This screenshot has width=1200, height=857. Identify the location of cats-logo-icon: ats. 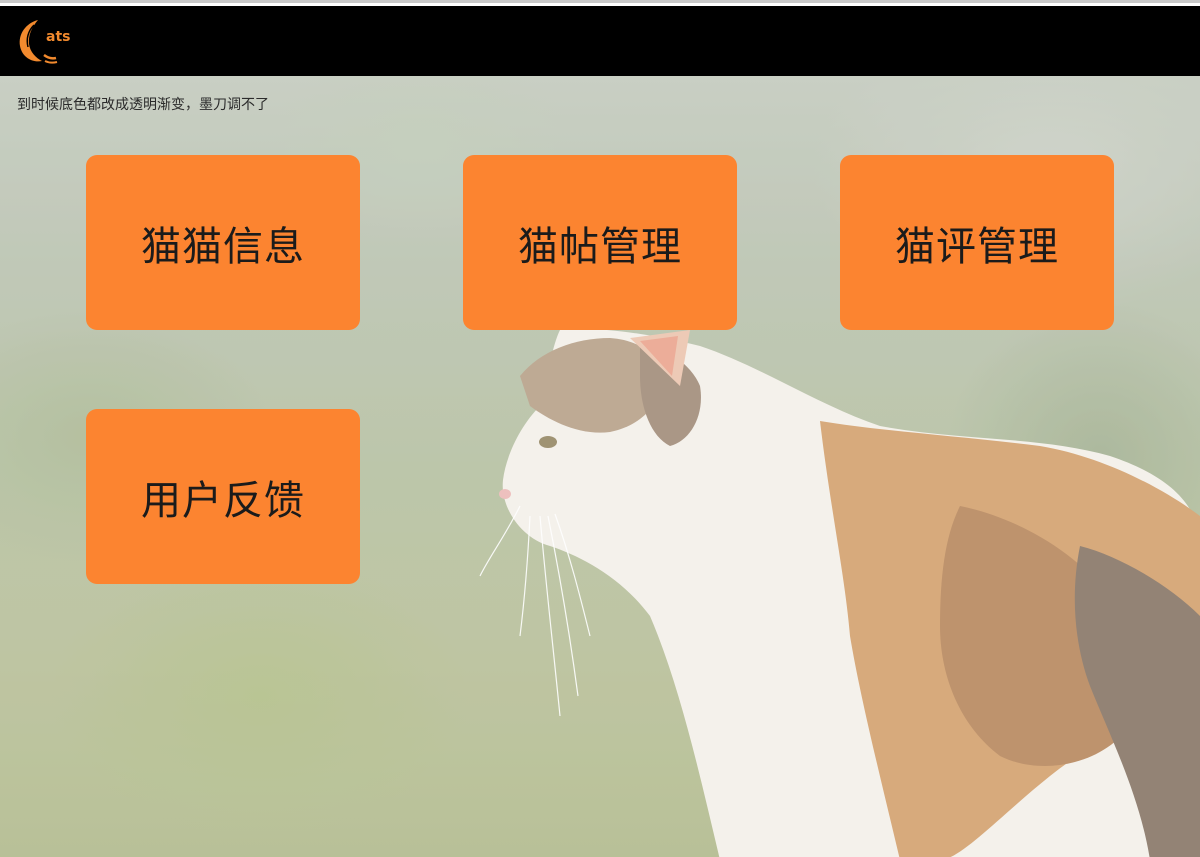
(43, 41).